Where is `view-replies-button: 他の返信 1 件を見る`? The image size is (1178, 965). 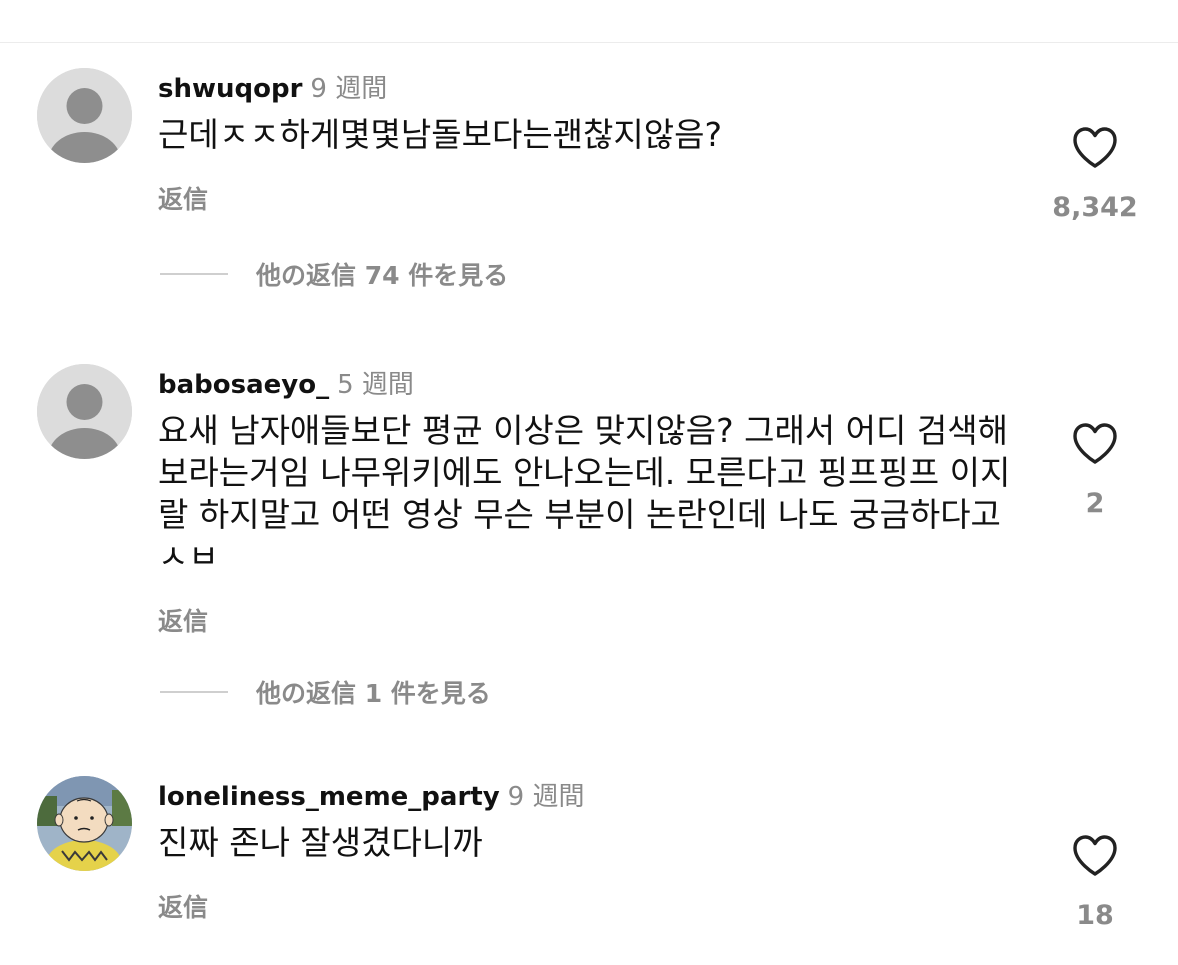
view-replies-button: 他の返信 1 件を見る is located at coordinates (325, 692).